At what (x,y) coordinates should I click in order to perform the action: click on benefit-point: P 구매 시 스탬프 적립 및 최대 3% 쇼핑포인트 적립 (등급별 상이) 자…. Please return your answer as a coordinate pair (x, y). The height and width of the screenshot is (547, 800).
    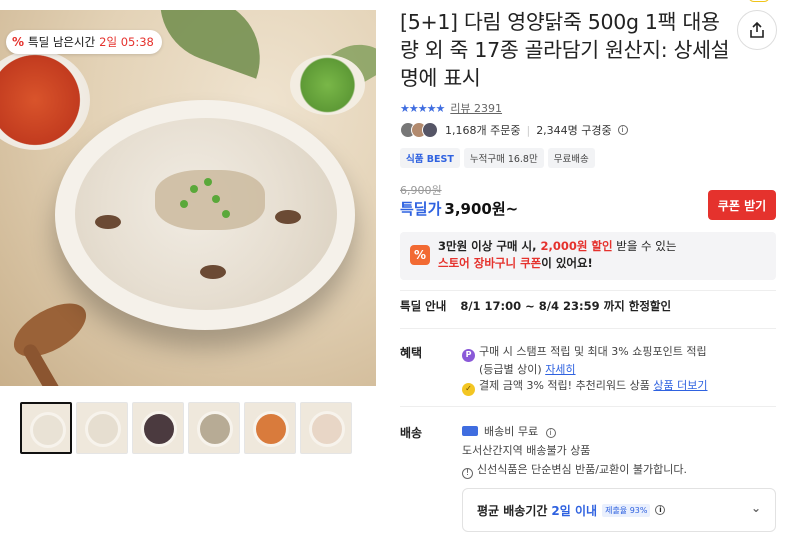
    Looking at the image, I should click on (584, 361).